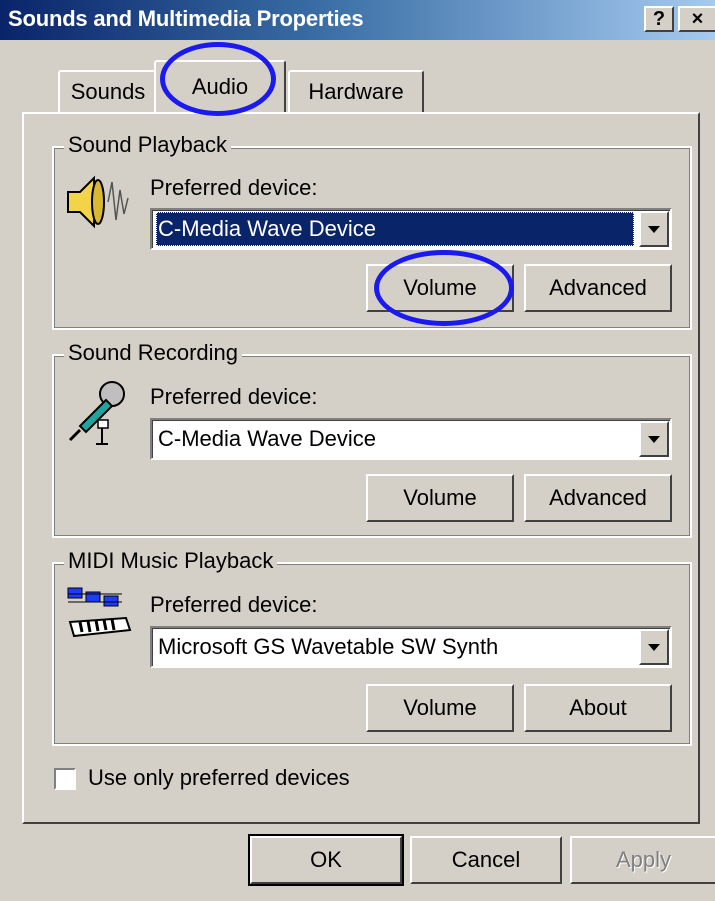  I want to click on tab-hardware-label: Hardware, so click(356, 91).